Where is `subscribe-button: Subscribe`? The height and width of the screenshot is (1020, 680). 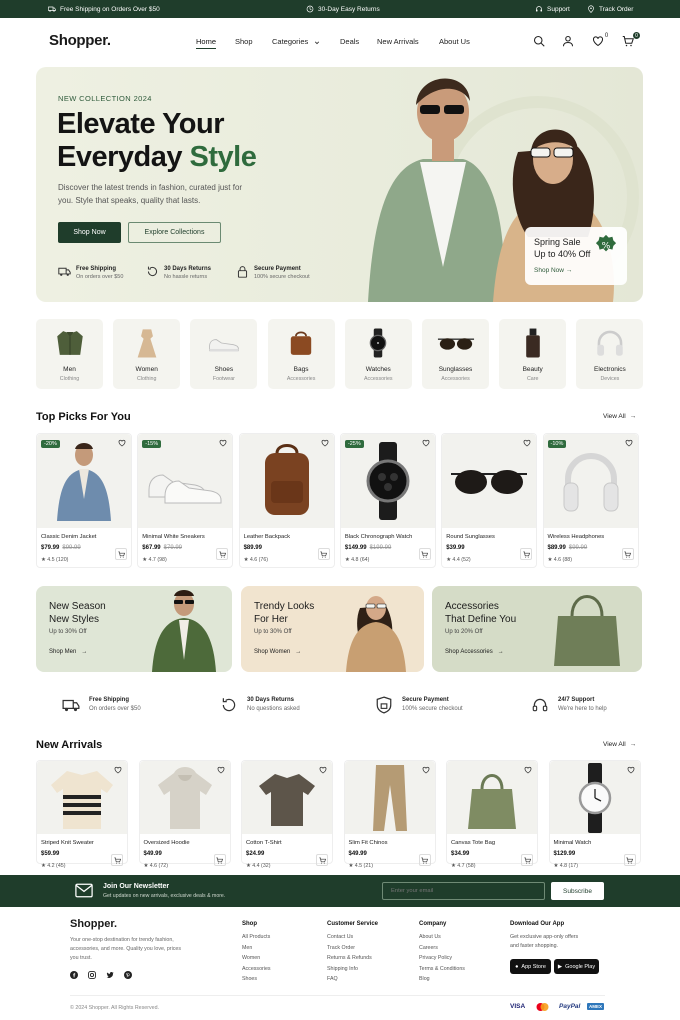 subscribe-button: Subscribe is located at coordinates (577, 891).